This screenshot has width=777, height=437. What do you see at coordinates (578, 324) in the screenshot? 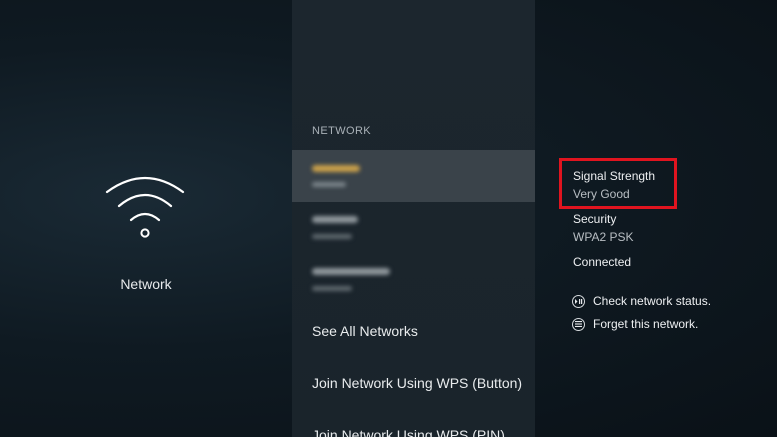
I see `menu-button-icon` at bounding box center [578, 324].